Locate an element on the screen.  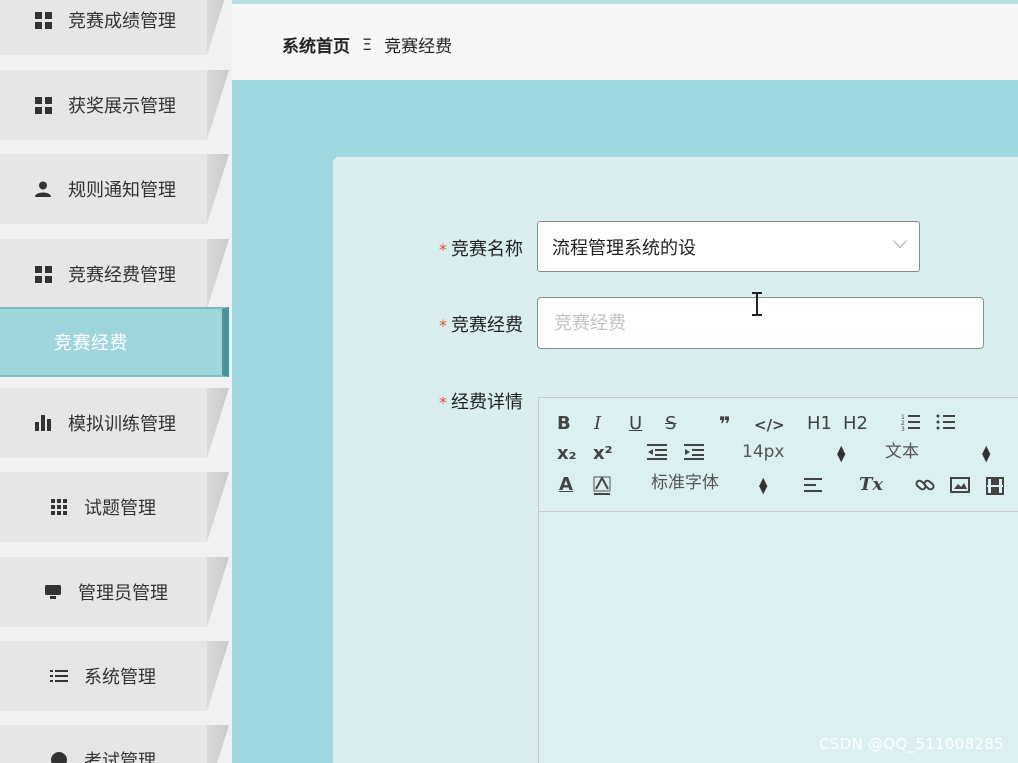
sidebar-item-label: 竞赛经费管理 is located at coordinates (122, 275).